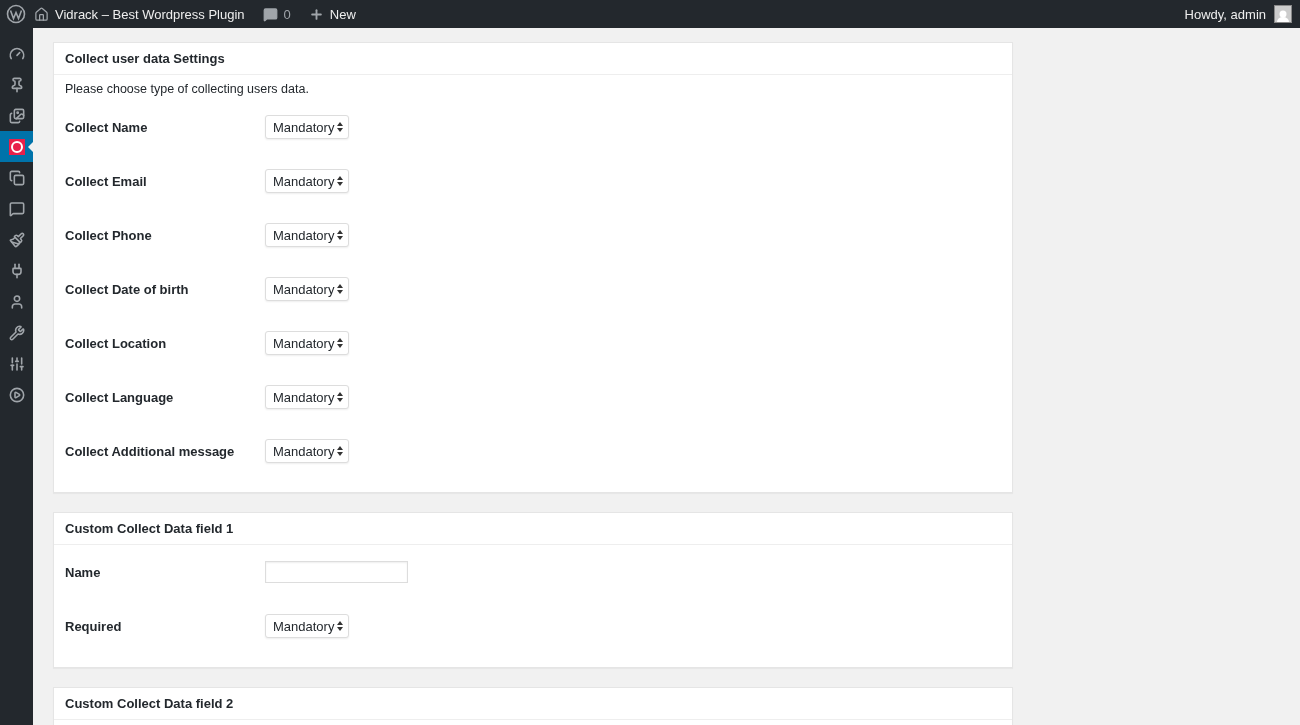 The image size is (1300, 725). Describe the element at coordinates (94, 626) in the screenshot. I see `field-label: Required` at that location.